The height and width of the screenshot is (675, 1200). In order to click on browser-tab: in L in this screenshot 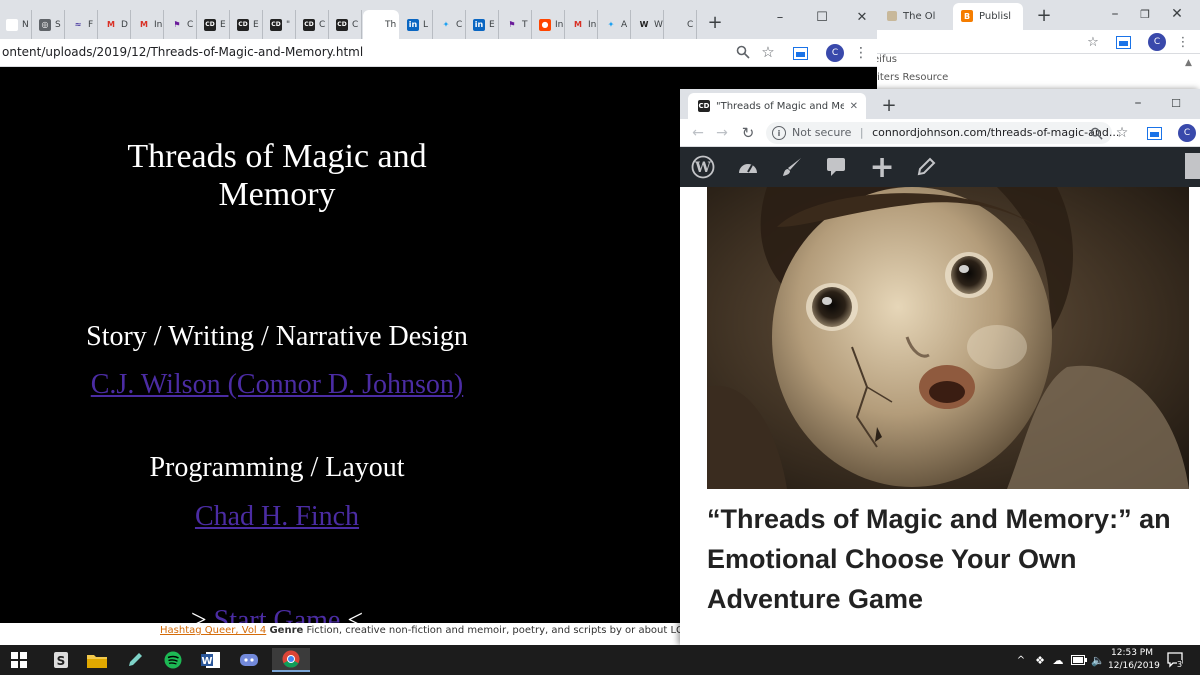, I will do `click(417, 24)`.